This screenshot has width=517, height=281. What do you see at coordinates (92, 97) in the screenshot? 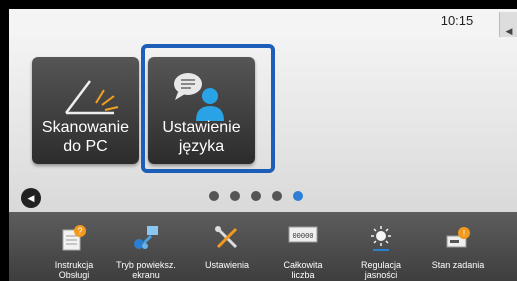
I see `scanner-icon` at bounding box center [92, 97].